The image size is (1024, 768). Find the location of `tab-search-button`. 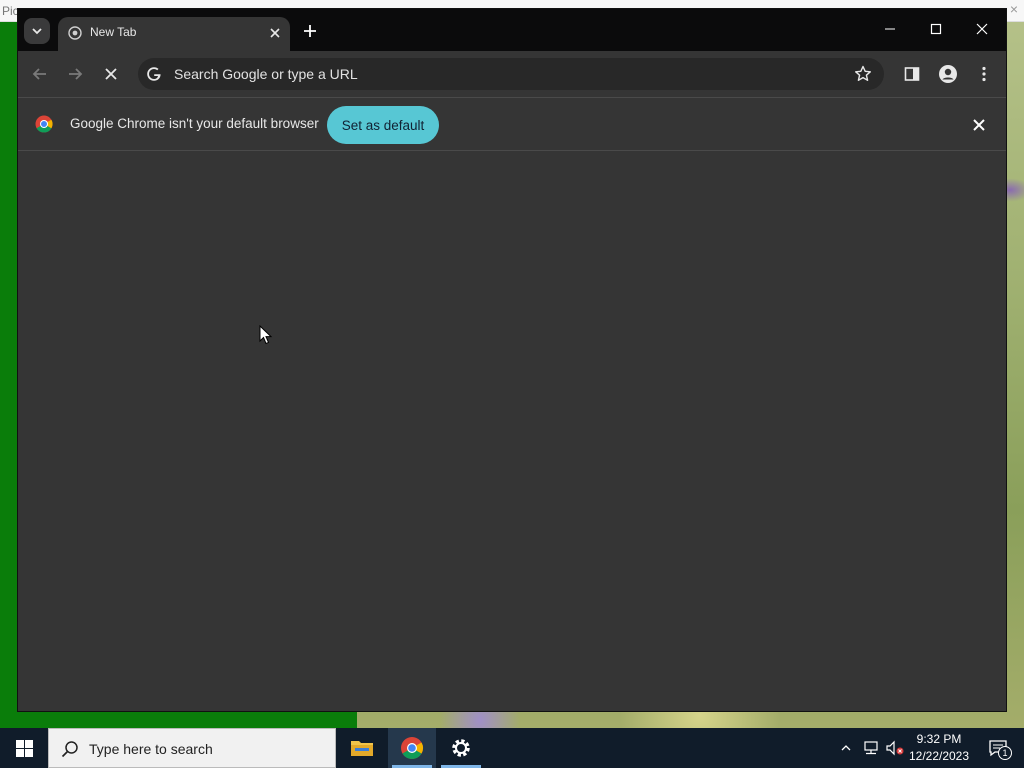

tab-search-button is located at coordinates (37, 31).